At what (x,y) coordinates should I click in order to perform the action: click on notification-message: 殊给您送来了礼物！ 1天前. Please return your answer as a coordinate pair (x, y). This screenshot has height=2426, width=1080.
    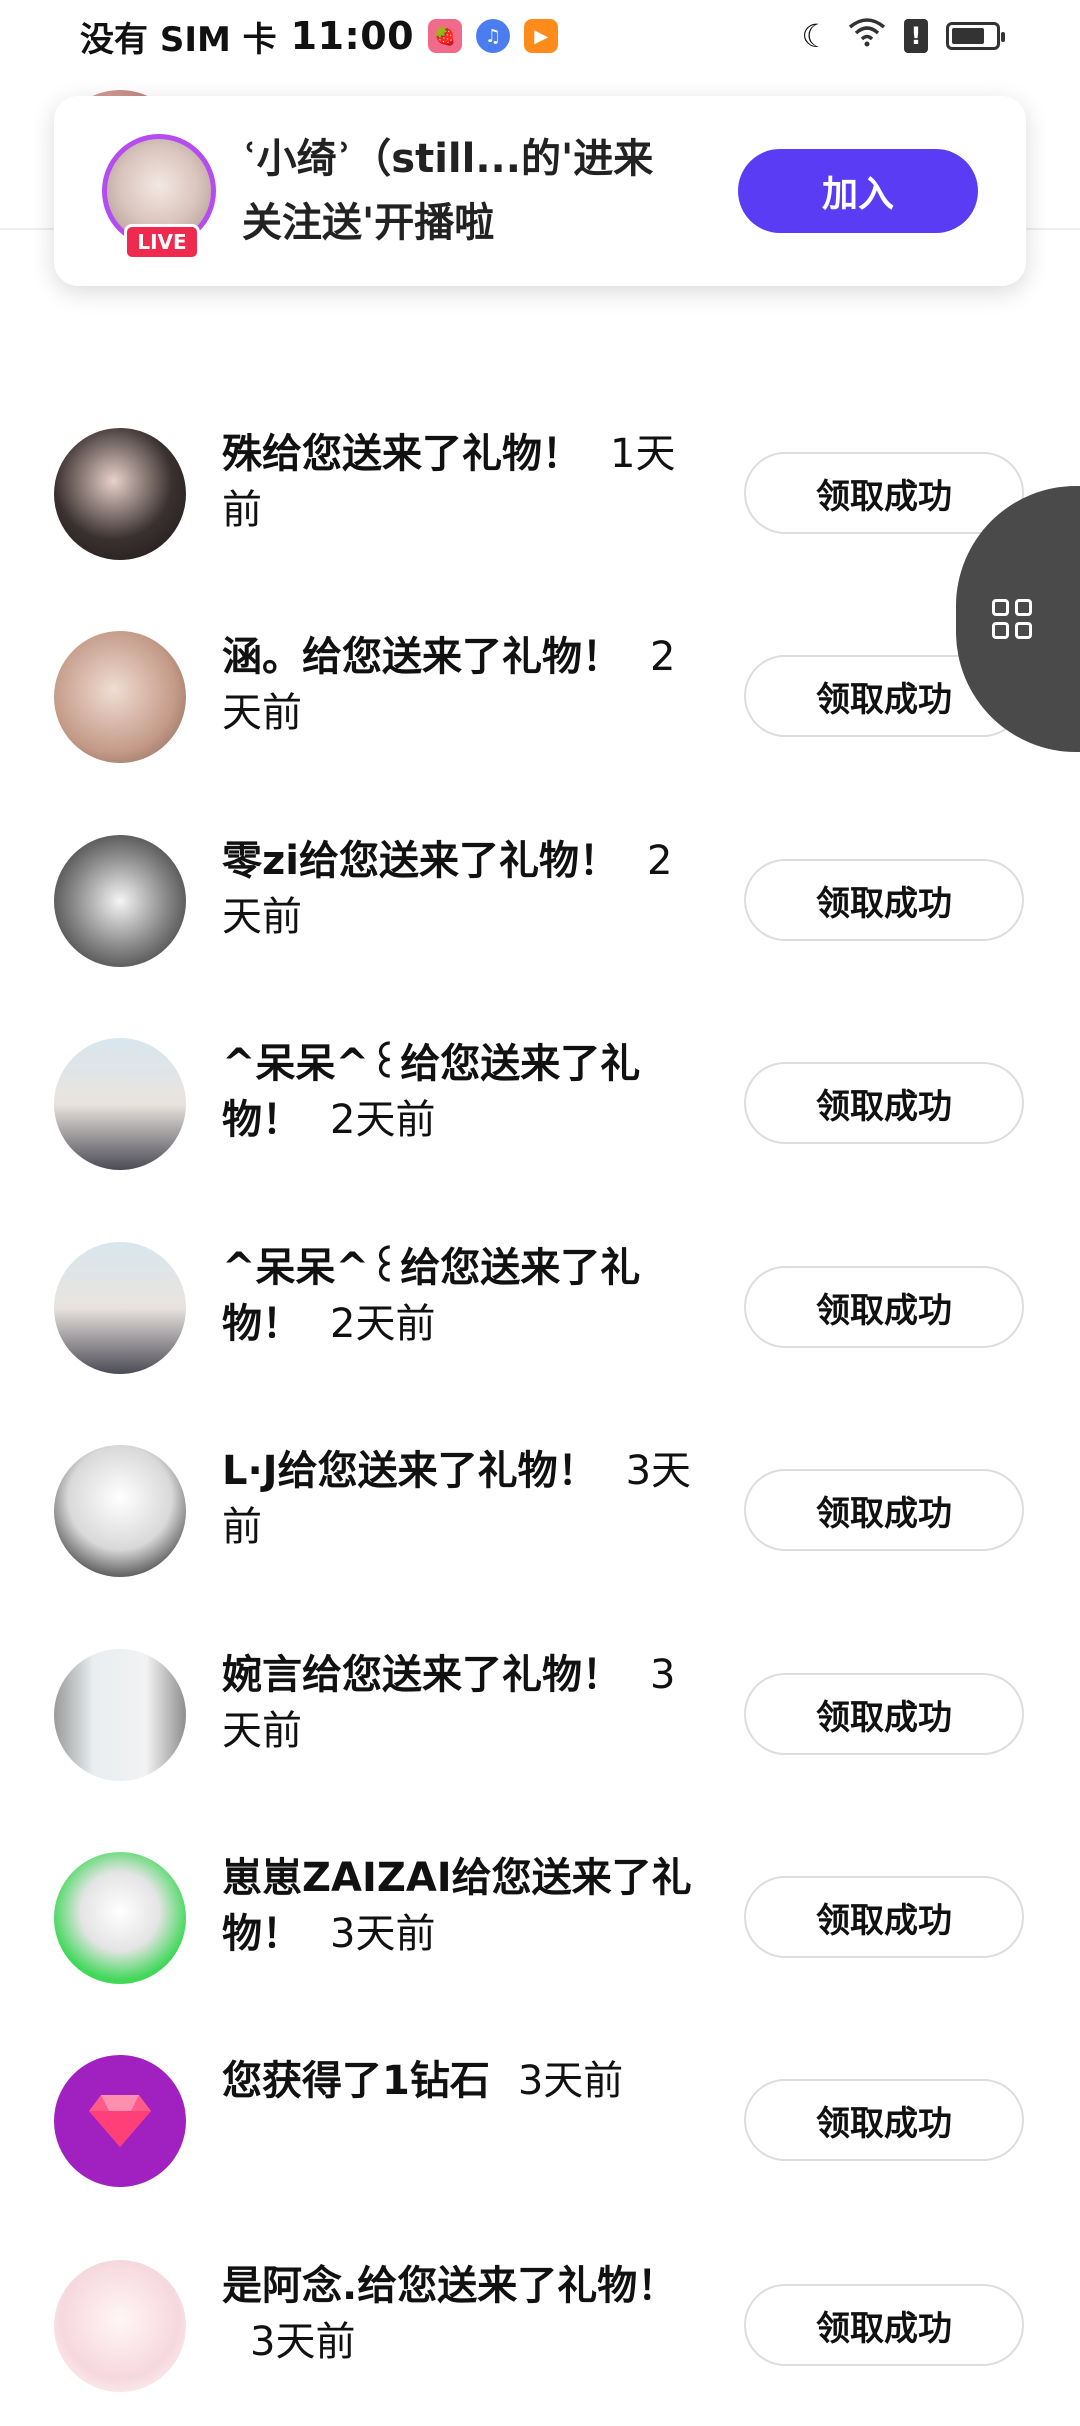
    Looking at the image, I should click on (462, 482).